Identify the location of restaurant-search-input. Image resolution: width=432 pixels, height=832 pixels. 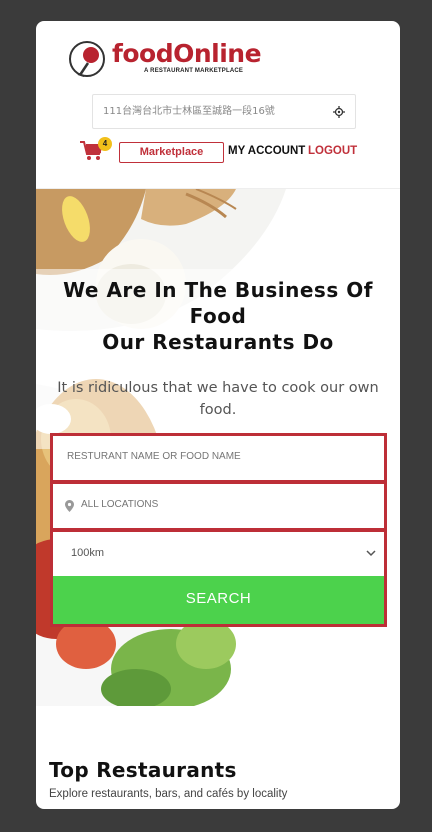
(212, 456).